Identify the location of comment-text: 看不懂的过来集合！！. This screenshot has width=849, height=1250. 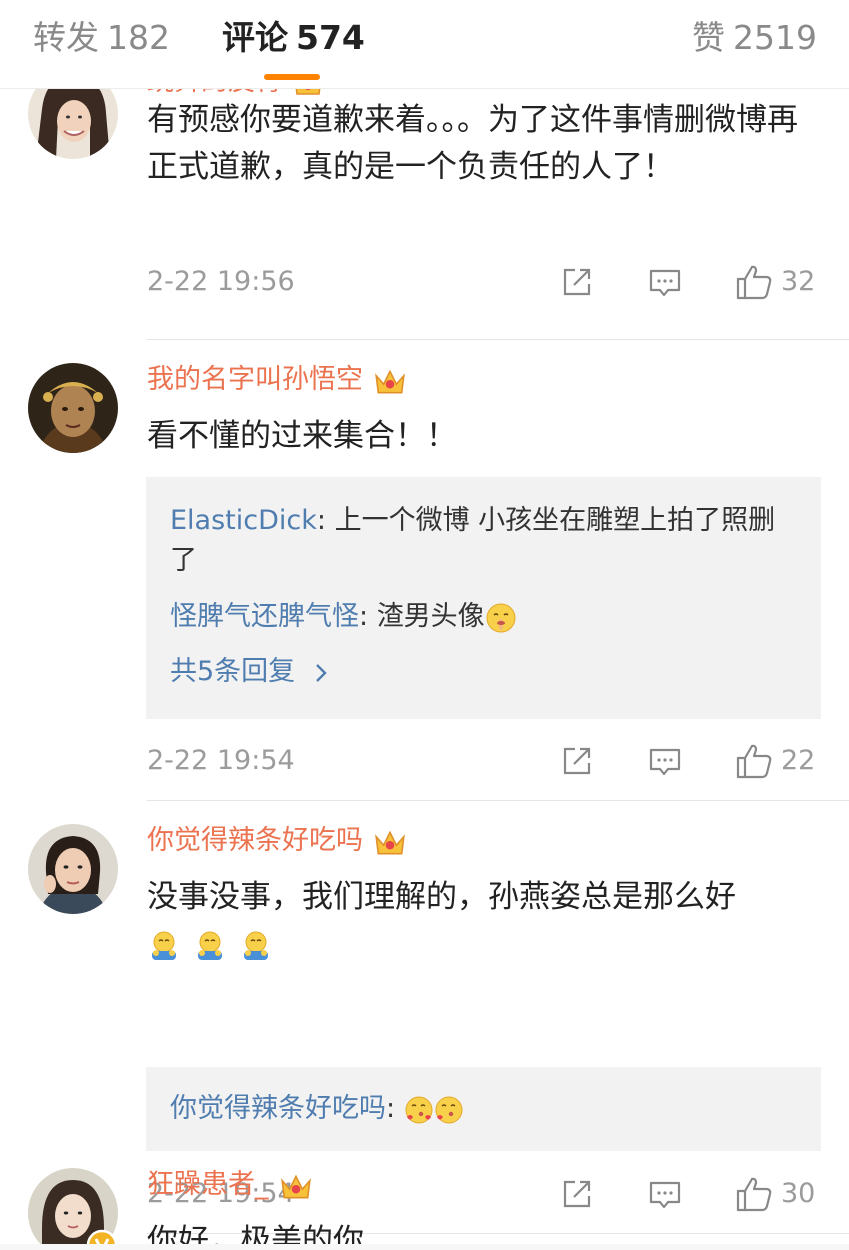
(302, 436).